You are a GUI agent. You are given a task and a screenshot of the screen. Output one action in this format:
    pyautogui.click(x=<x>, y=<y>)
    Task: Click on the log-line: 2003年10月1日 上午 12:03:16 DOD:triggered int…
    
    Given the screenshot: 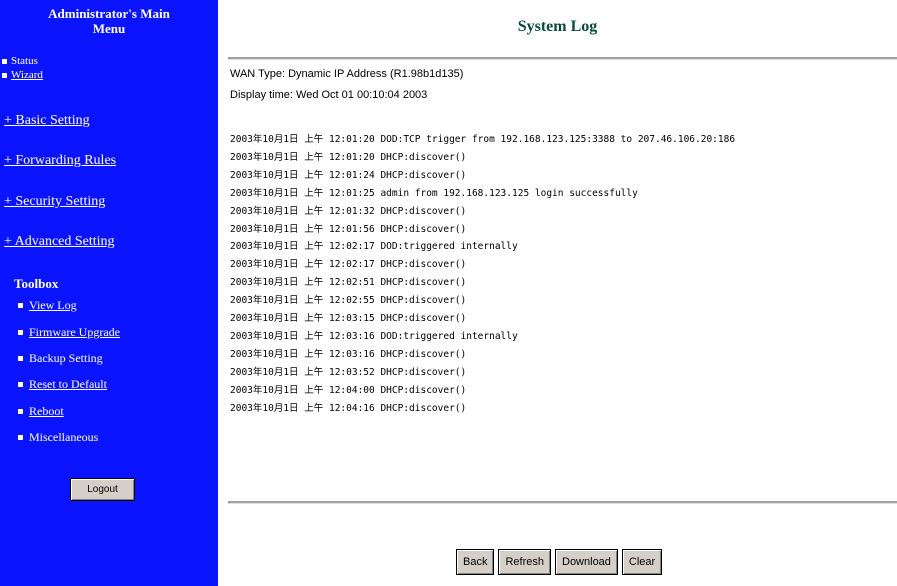 What is the action you would take?
    pyautogui.click(x=374, y=336)
    